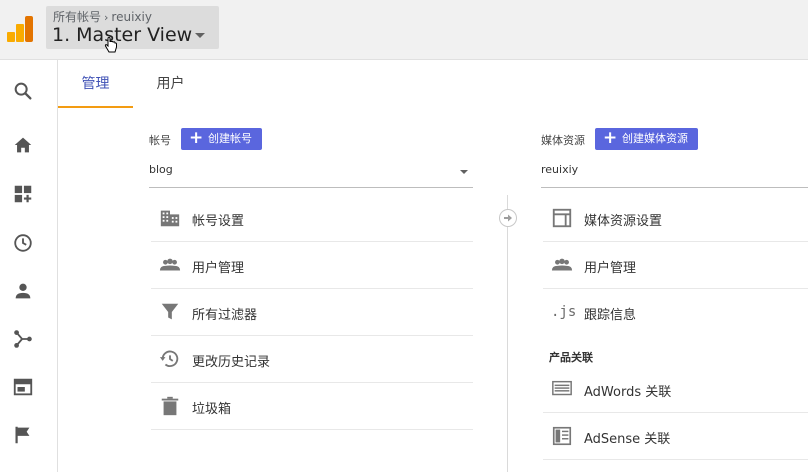 This screenshot has width=808, height=472. I want to click on create-property-label: 创建媒体资源, so click(655, 138).